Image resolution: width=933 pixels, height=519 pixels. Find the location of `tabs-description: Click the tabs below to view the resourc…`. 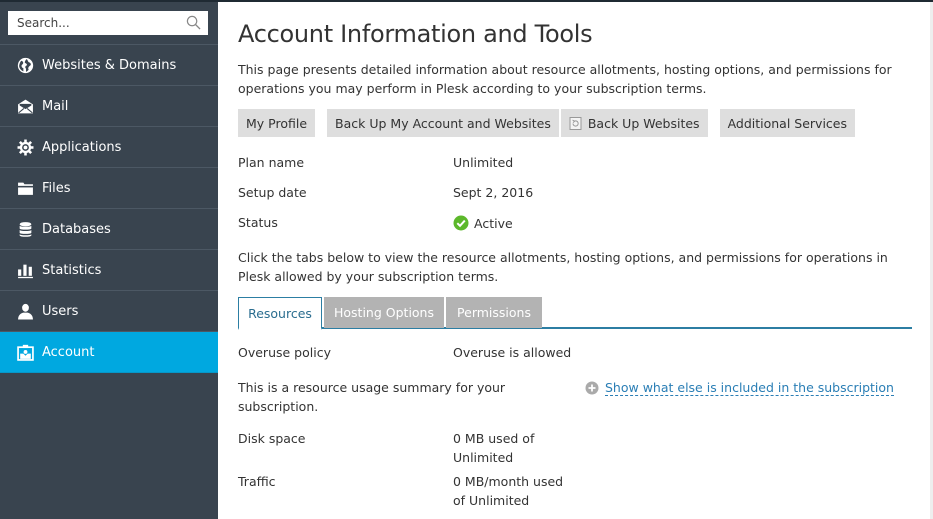

tabs-description: Click the tabs below to view the resourc… is located at coordinates (563, 267).